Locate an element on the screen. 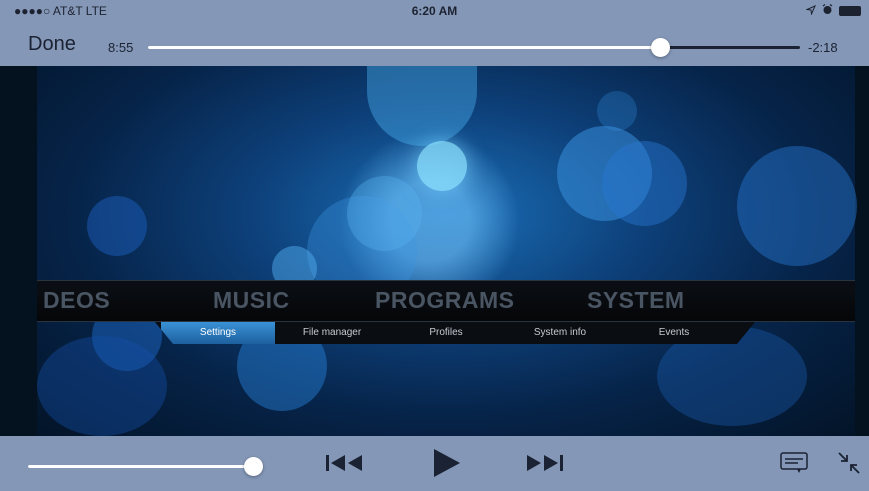 The height and width of the screenshot is (491, 869). done-button: Done is located at coordinates (52, 44).